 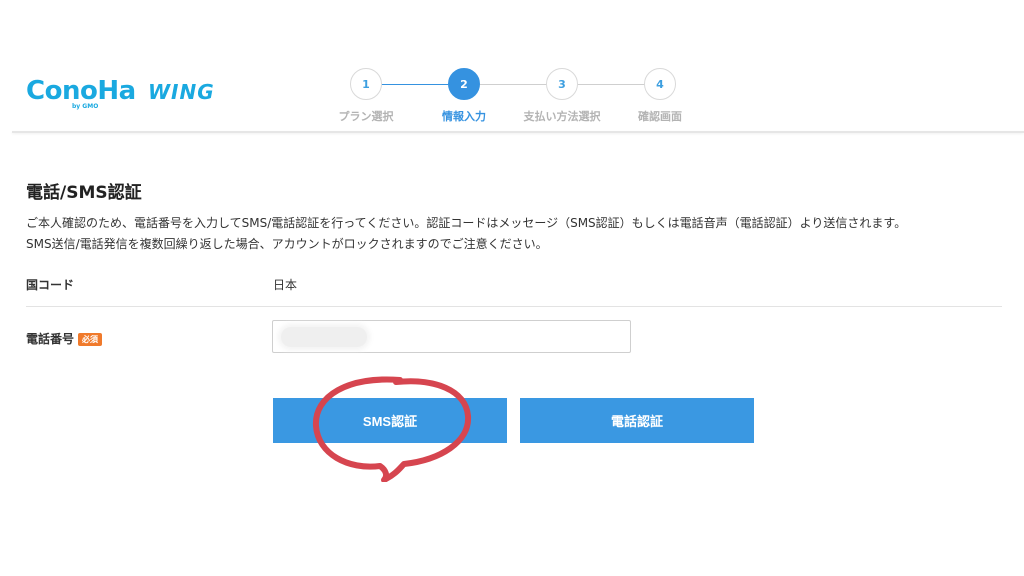 What do you see at coordinates (451, 336) in the screenshot?
I see `phone-number-input` at bounding box center [451, 336].